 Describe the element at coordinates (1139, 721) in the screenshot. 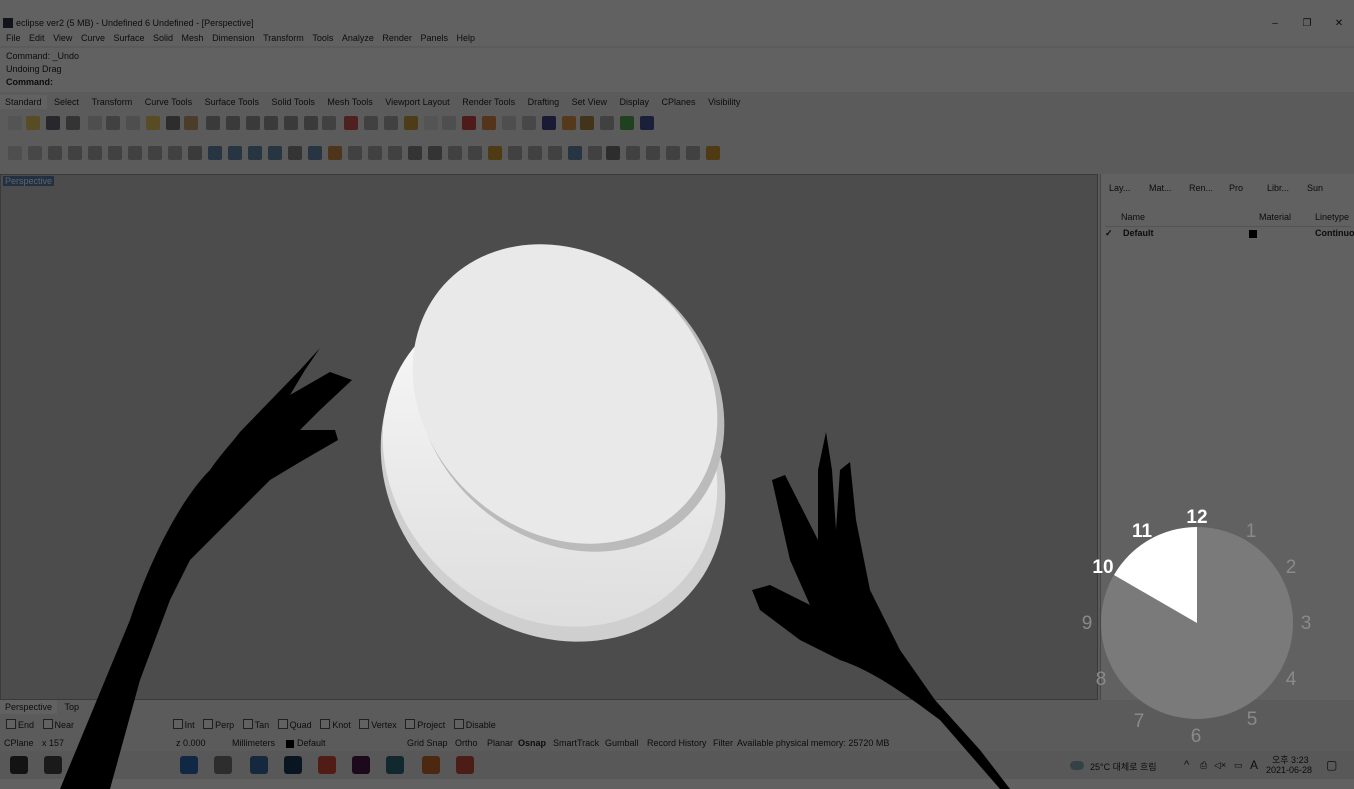

I see `clock-number-7: 7` at that location.